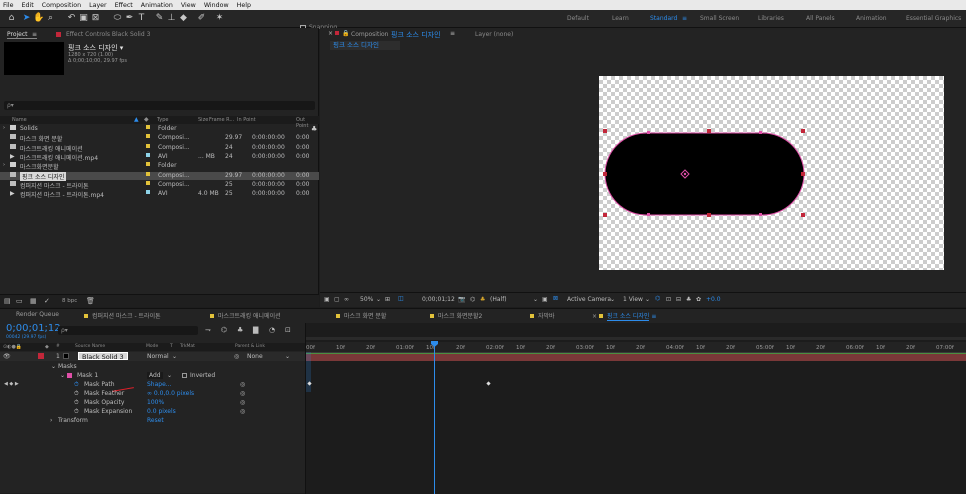  Describe the element at coordinates (244, 5) in the screenshot. I see `menu-item-help: Help` at that location.